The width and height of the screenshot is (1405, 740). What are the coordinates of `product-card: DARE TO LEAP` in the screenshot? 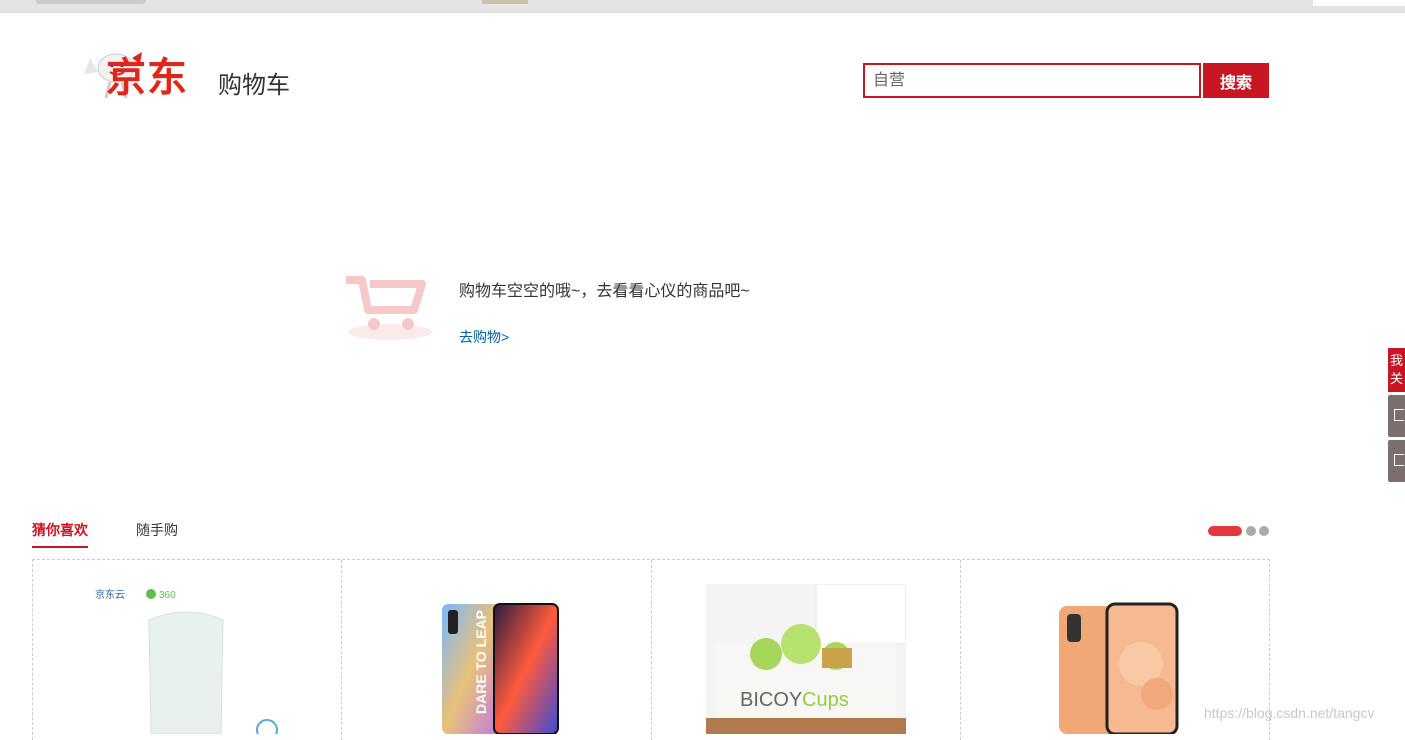 It's located at (497, 650).